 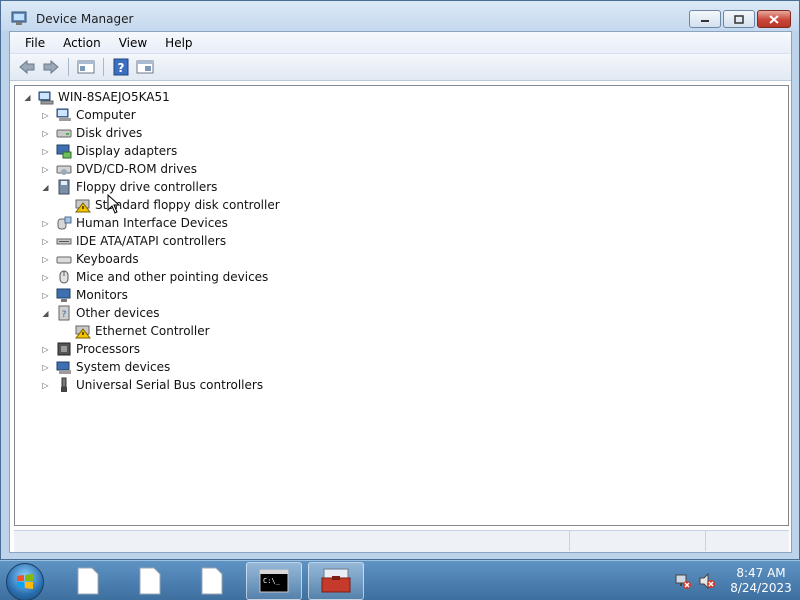 What do you see at coordinates (133, 43) in the screenshot?
I see `menu-view: View` at bounding box center [133, 43].